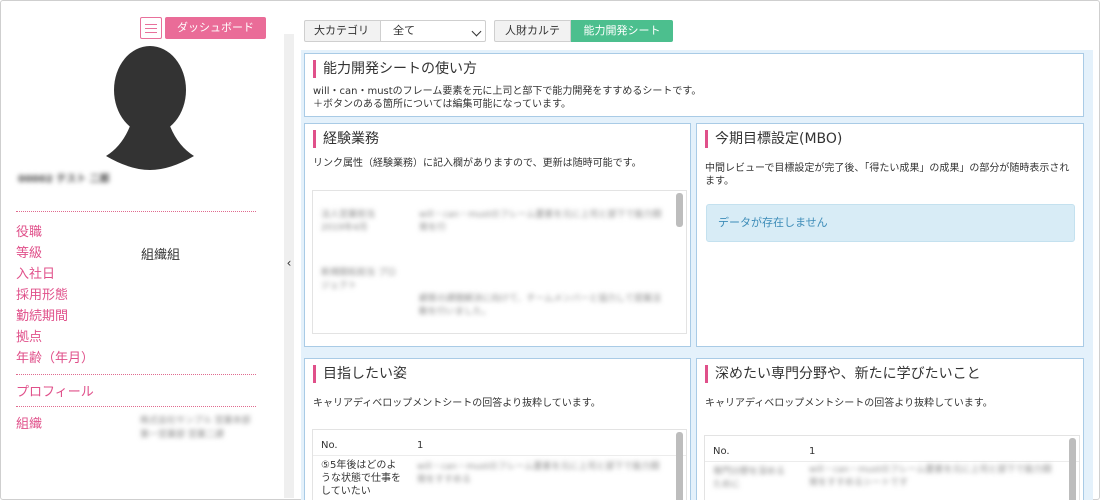 The image size is (1100, 500). What do you see at coordinates (346, 139) in the screenshot?
I see `experience-title: 経験業務` at bounding box center [346, 139].